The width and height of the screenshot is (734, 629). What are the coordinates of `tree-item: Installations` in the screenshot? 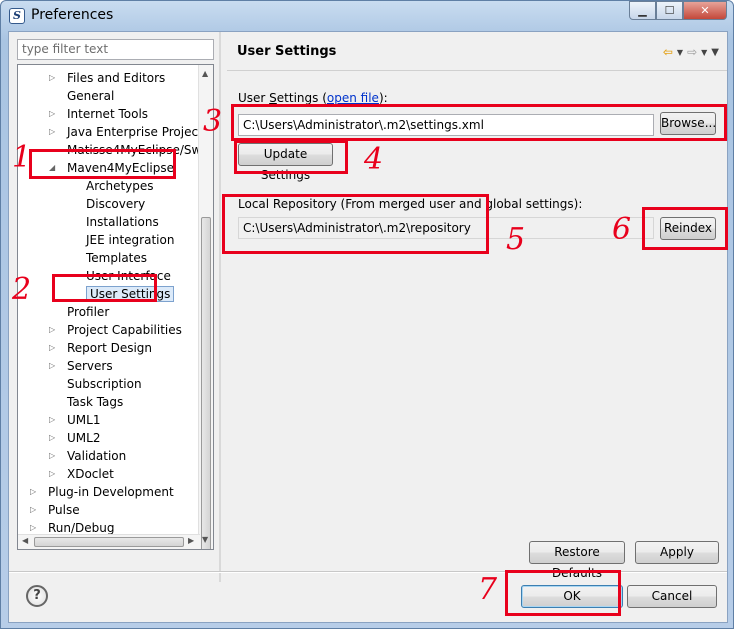 It's located at (113, 222).